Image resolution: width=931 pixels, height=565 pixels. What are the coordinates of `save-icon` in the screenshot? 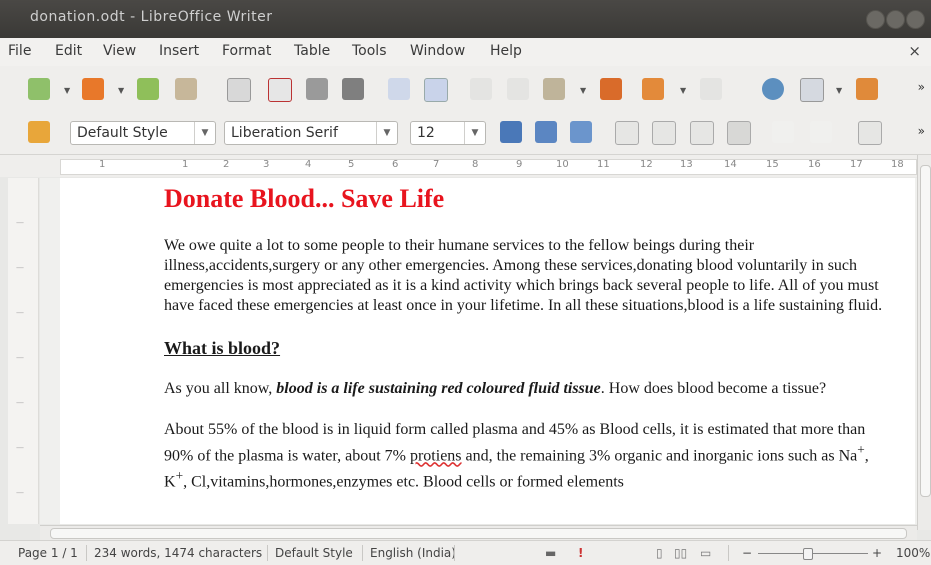 It's located at (148, 89).